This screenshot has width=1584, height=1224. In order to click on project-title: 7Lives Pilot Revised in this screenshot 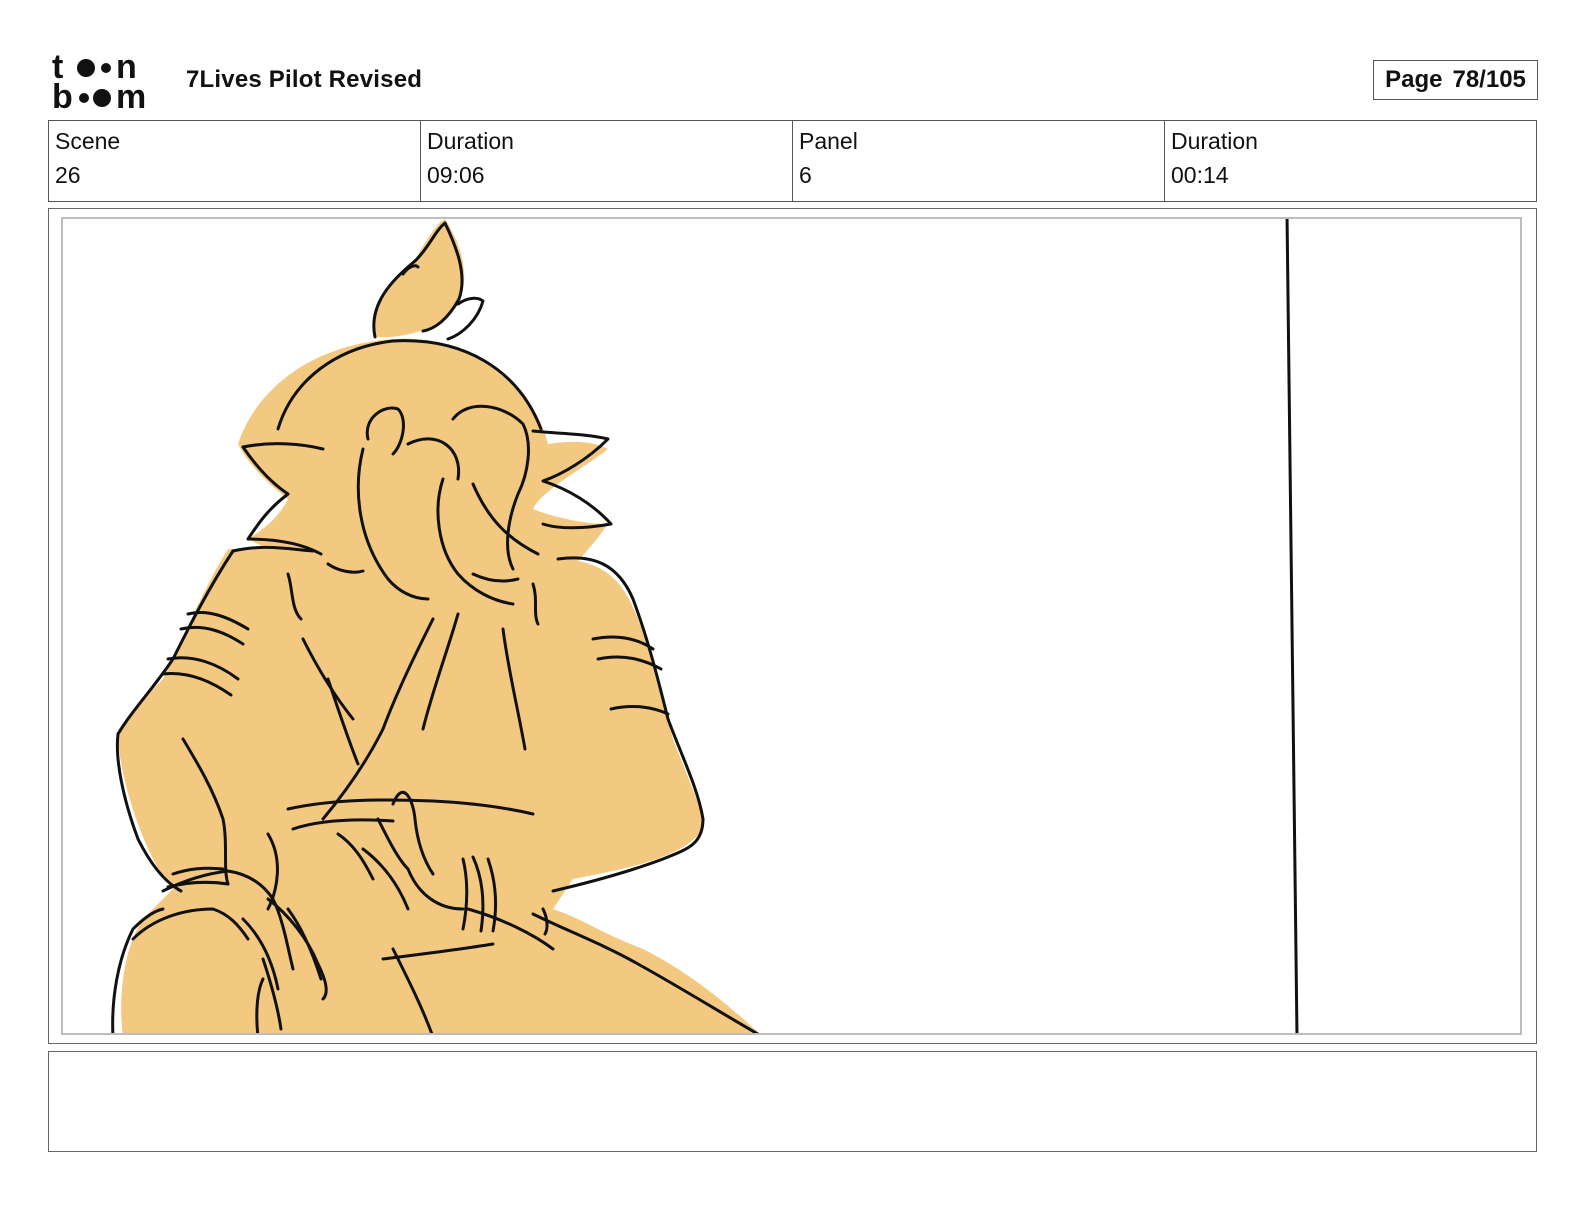, I will do `click(304, 79)`.